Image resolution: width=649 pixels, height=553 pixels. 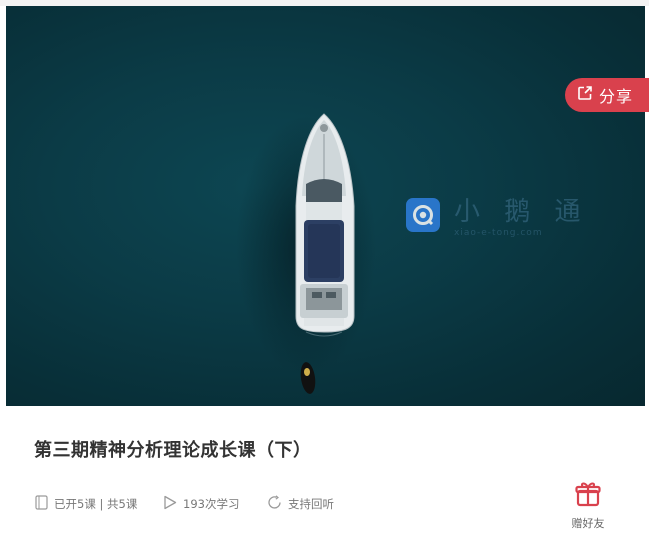 I want to click on gift-to-friend-button: 赠好友, so click(x=588, y=505).